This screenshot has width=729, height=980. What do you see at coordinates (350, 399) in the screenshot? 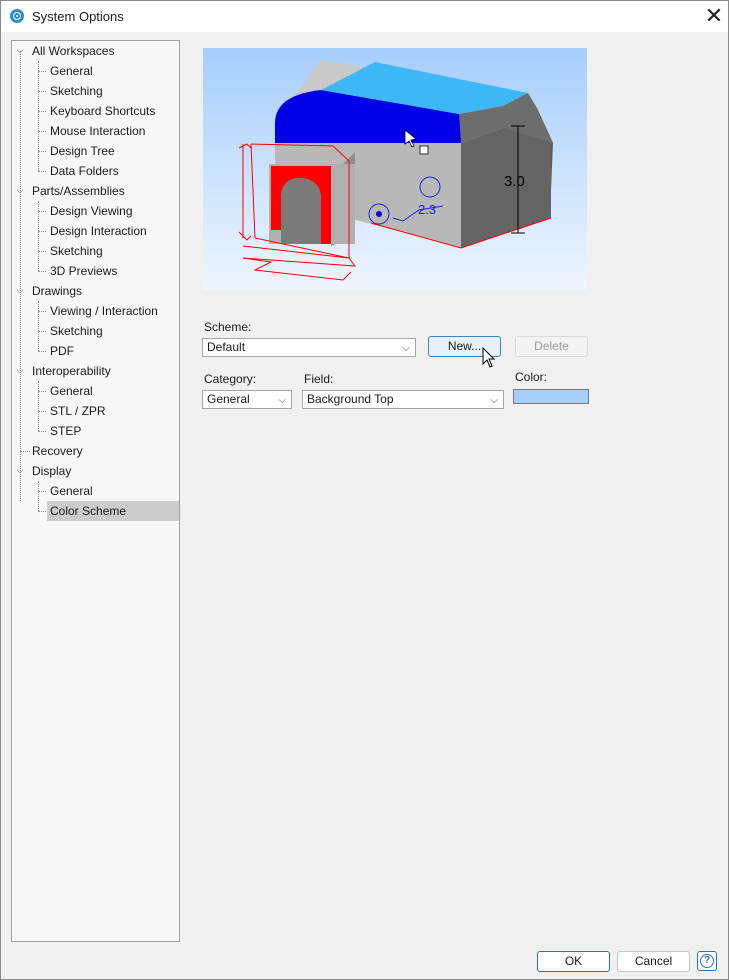
I see `field-value: Background Top` at bounding box center [350, 399].